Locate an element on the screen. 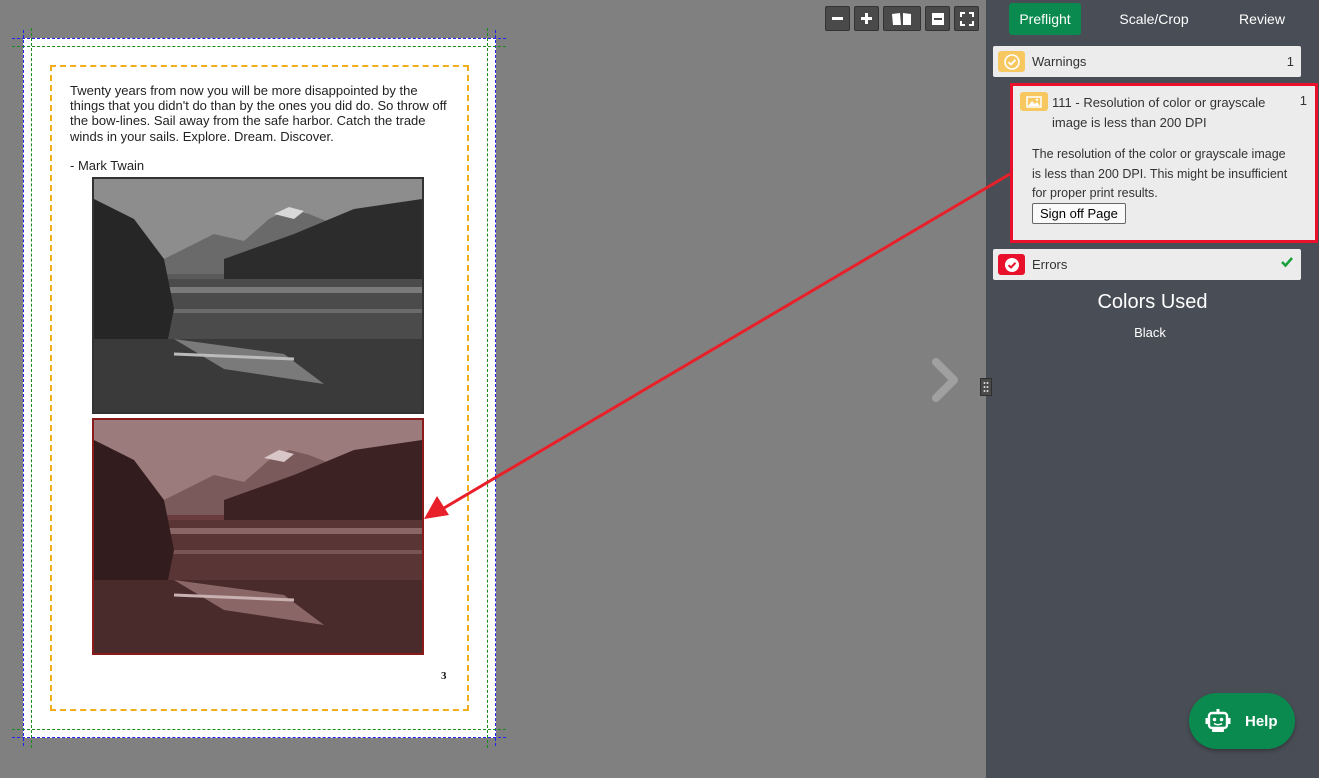  color-item: Black is located at coordinates (1150, 332).